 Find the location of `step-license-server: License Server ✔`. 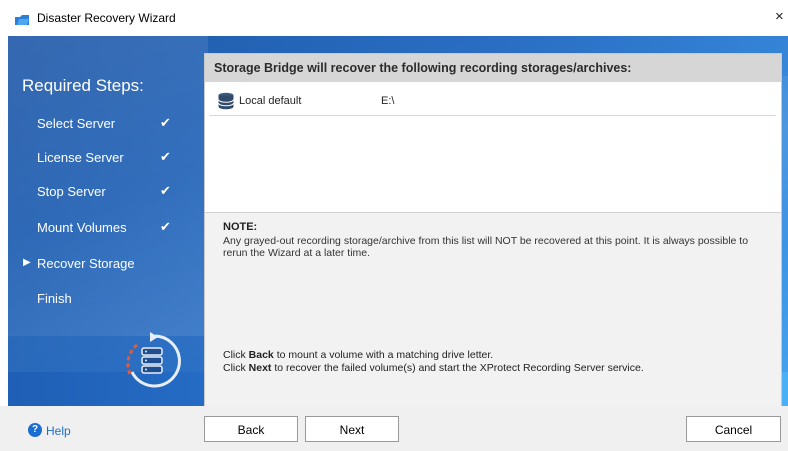

step-license-server: License Server ✔ is located at coordinates (98, 157).